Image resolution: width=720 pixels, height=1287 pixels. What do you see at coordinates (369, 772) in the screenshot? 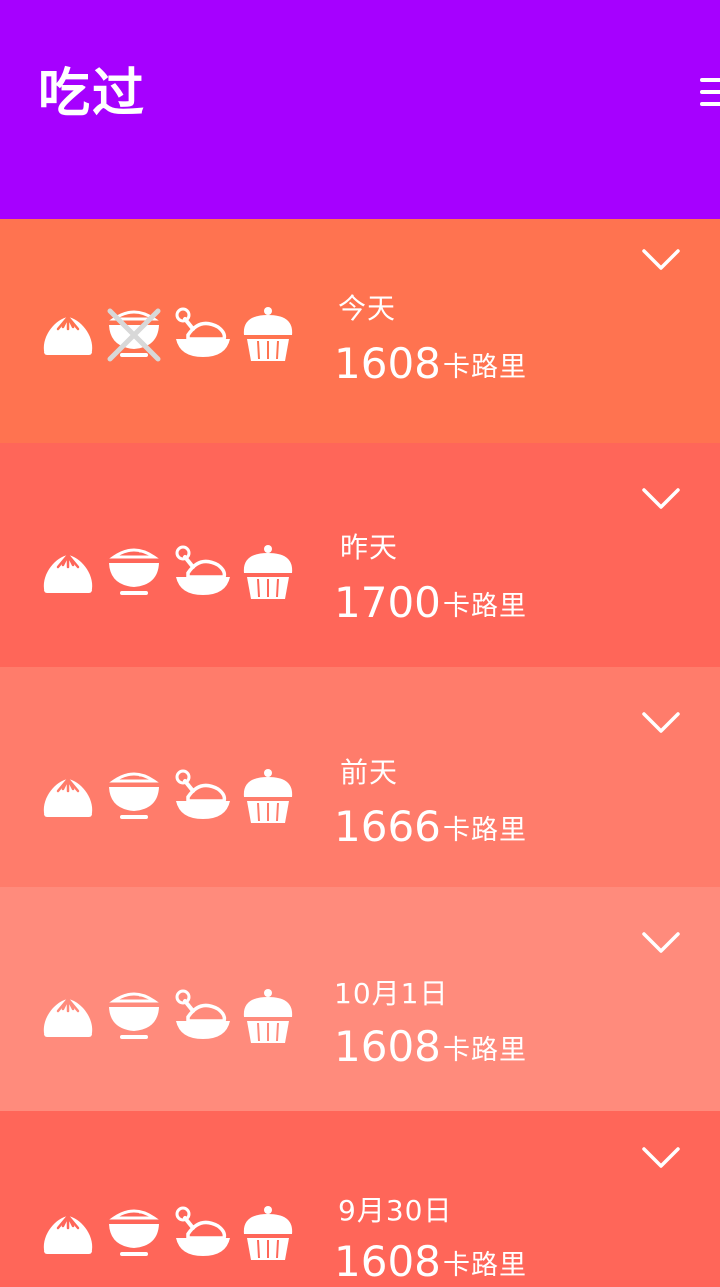
I see `day-label: 前天` at bounding box center [369, 772].